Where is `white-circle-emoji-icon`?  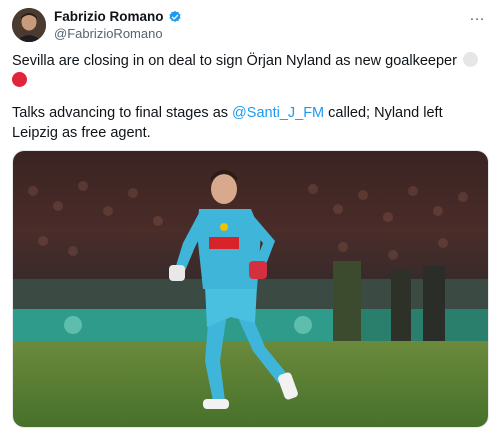 white-circle-emoji-icon is located at coordinates (470, 59).